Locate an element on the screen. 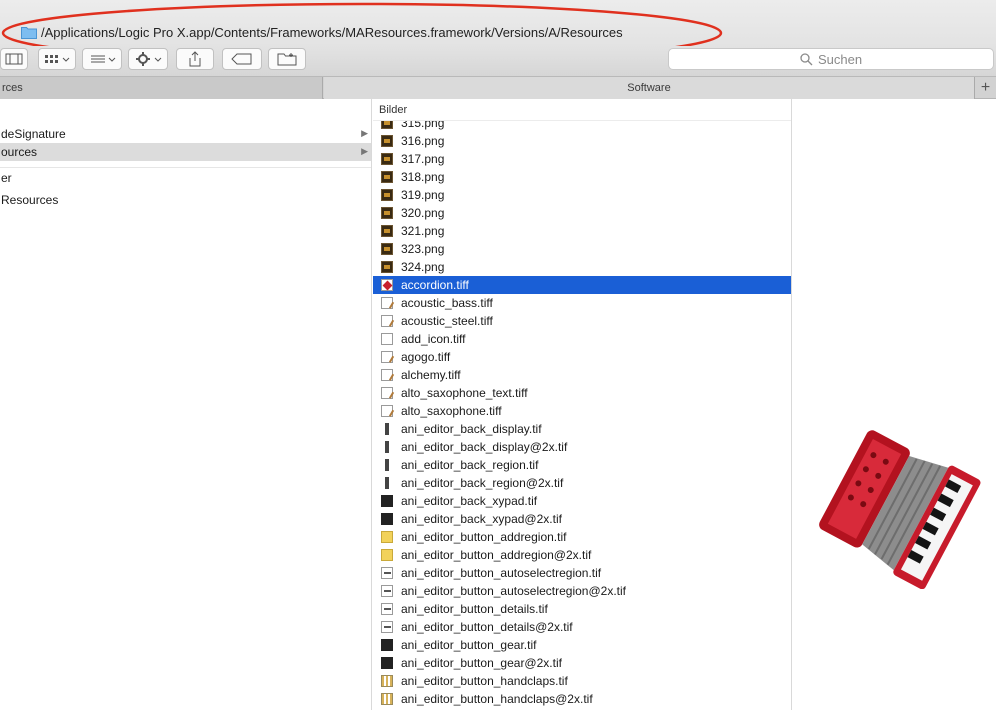 The height and width of the screenshot is (710, 996). file-row: ani_editor_back_display.tif is located at coordinates (582, 429).